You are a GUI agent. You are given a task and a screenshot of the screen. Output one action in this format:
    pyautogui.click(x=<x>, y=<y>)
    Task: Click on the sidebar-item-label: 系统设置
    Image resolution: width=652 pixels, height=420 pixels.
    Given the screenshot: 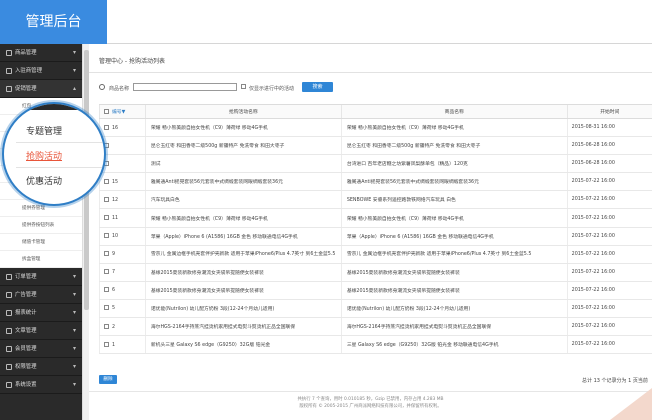 What is the action you would take?
    pyautogui.click(x=26, y=385)
    